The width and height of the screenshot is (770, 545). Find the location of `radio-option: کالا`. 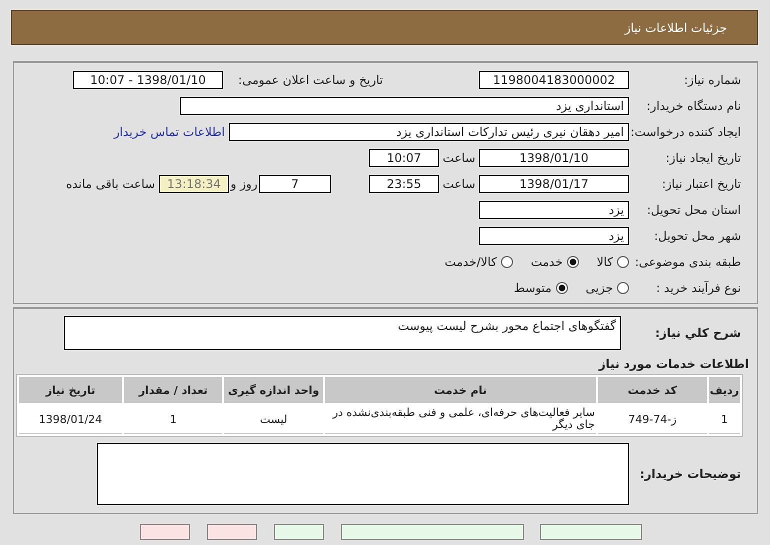

radio-option: کالا is located at coordinates (612, 262).